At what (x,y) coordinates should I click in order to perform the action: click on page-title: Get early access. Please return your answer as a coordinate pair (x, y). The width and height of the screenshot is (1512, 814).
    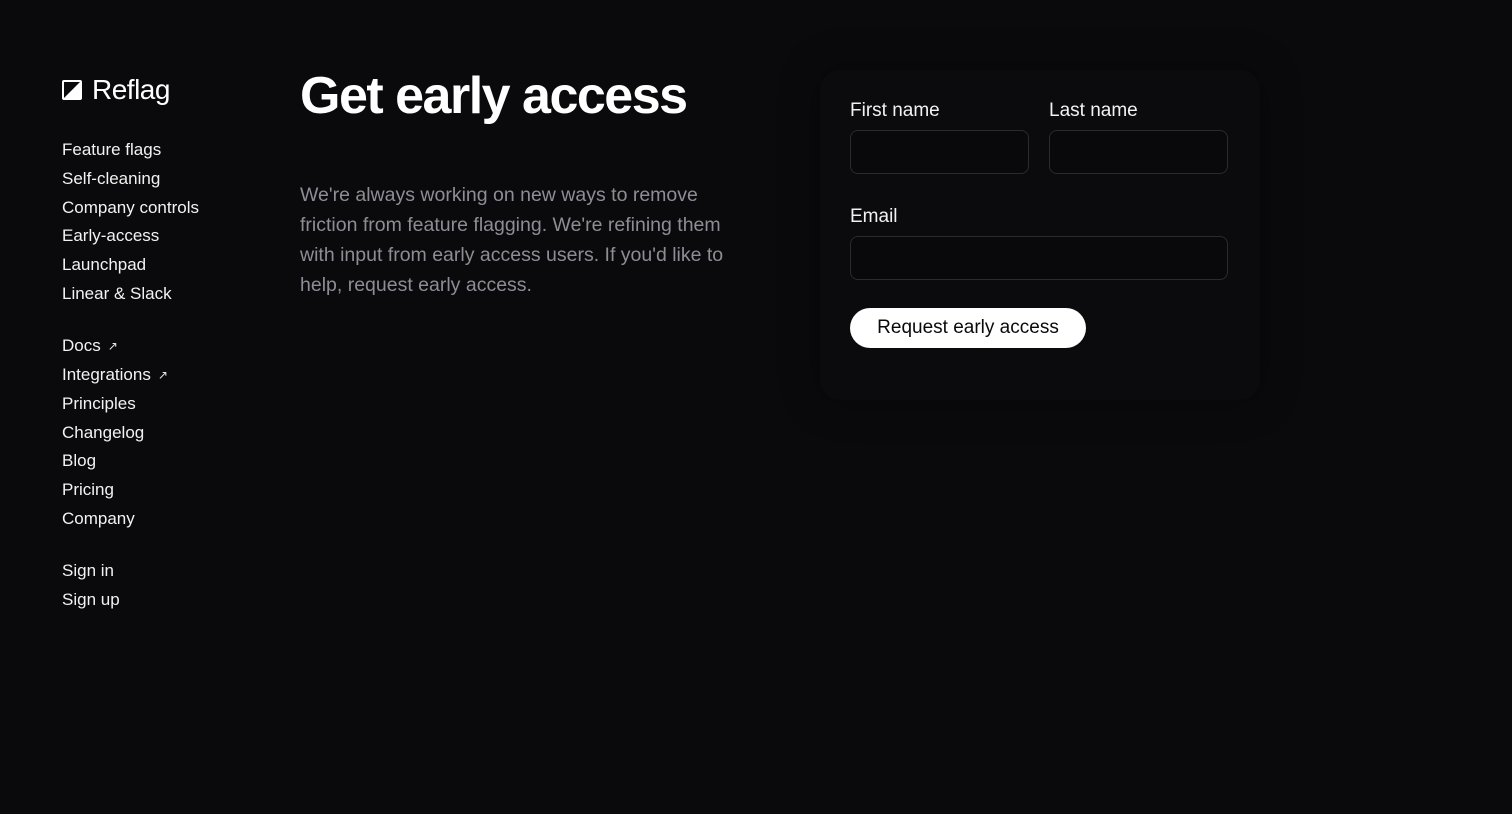
    Looking at the image, I should click on (494, 96).